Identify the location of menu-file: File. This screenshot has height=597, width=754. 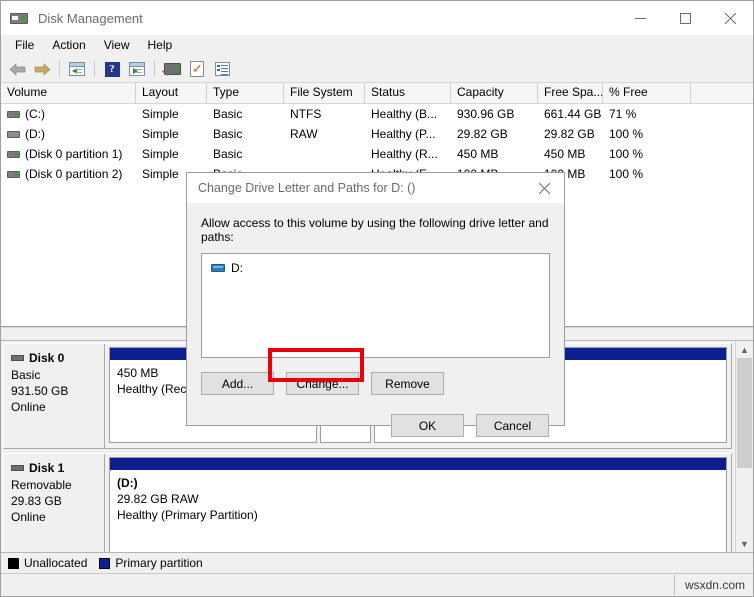
(24, 45).